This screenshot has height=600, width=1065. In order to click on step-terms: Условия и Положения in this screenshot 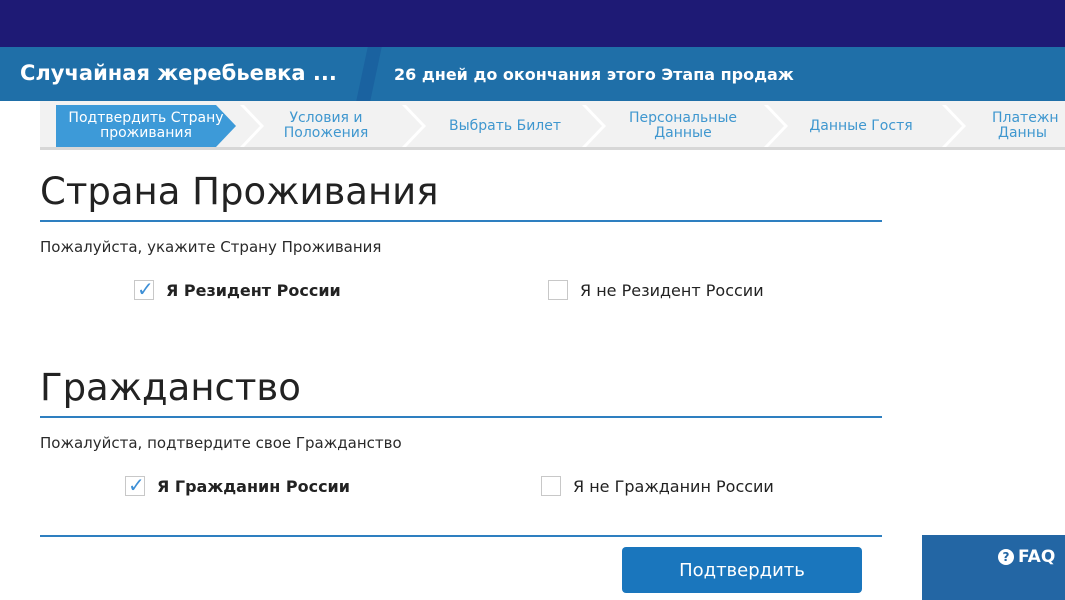, I will do `click(326, 126)`.